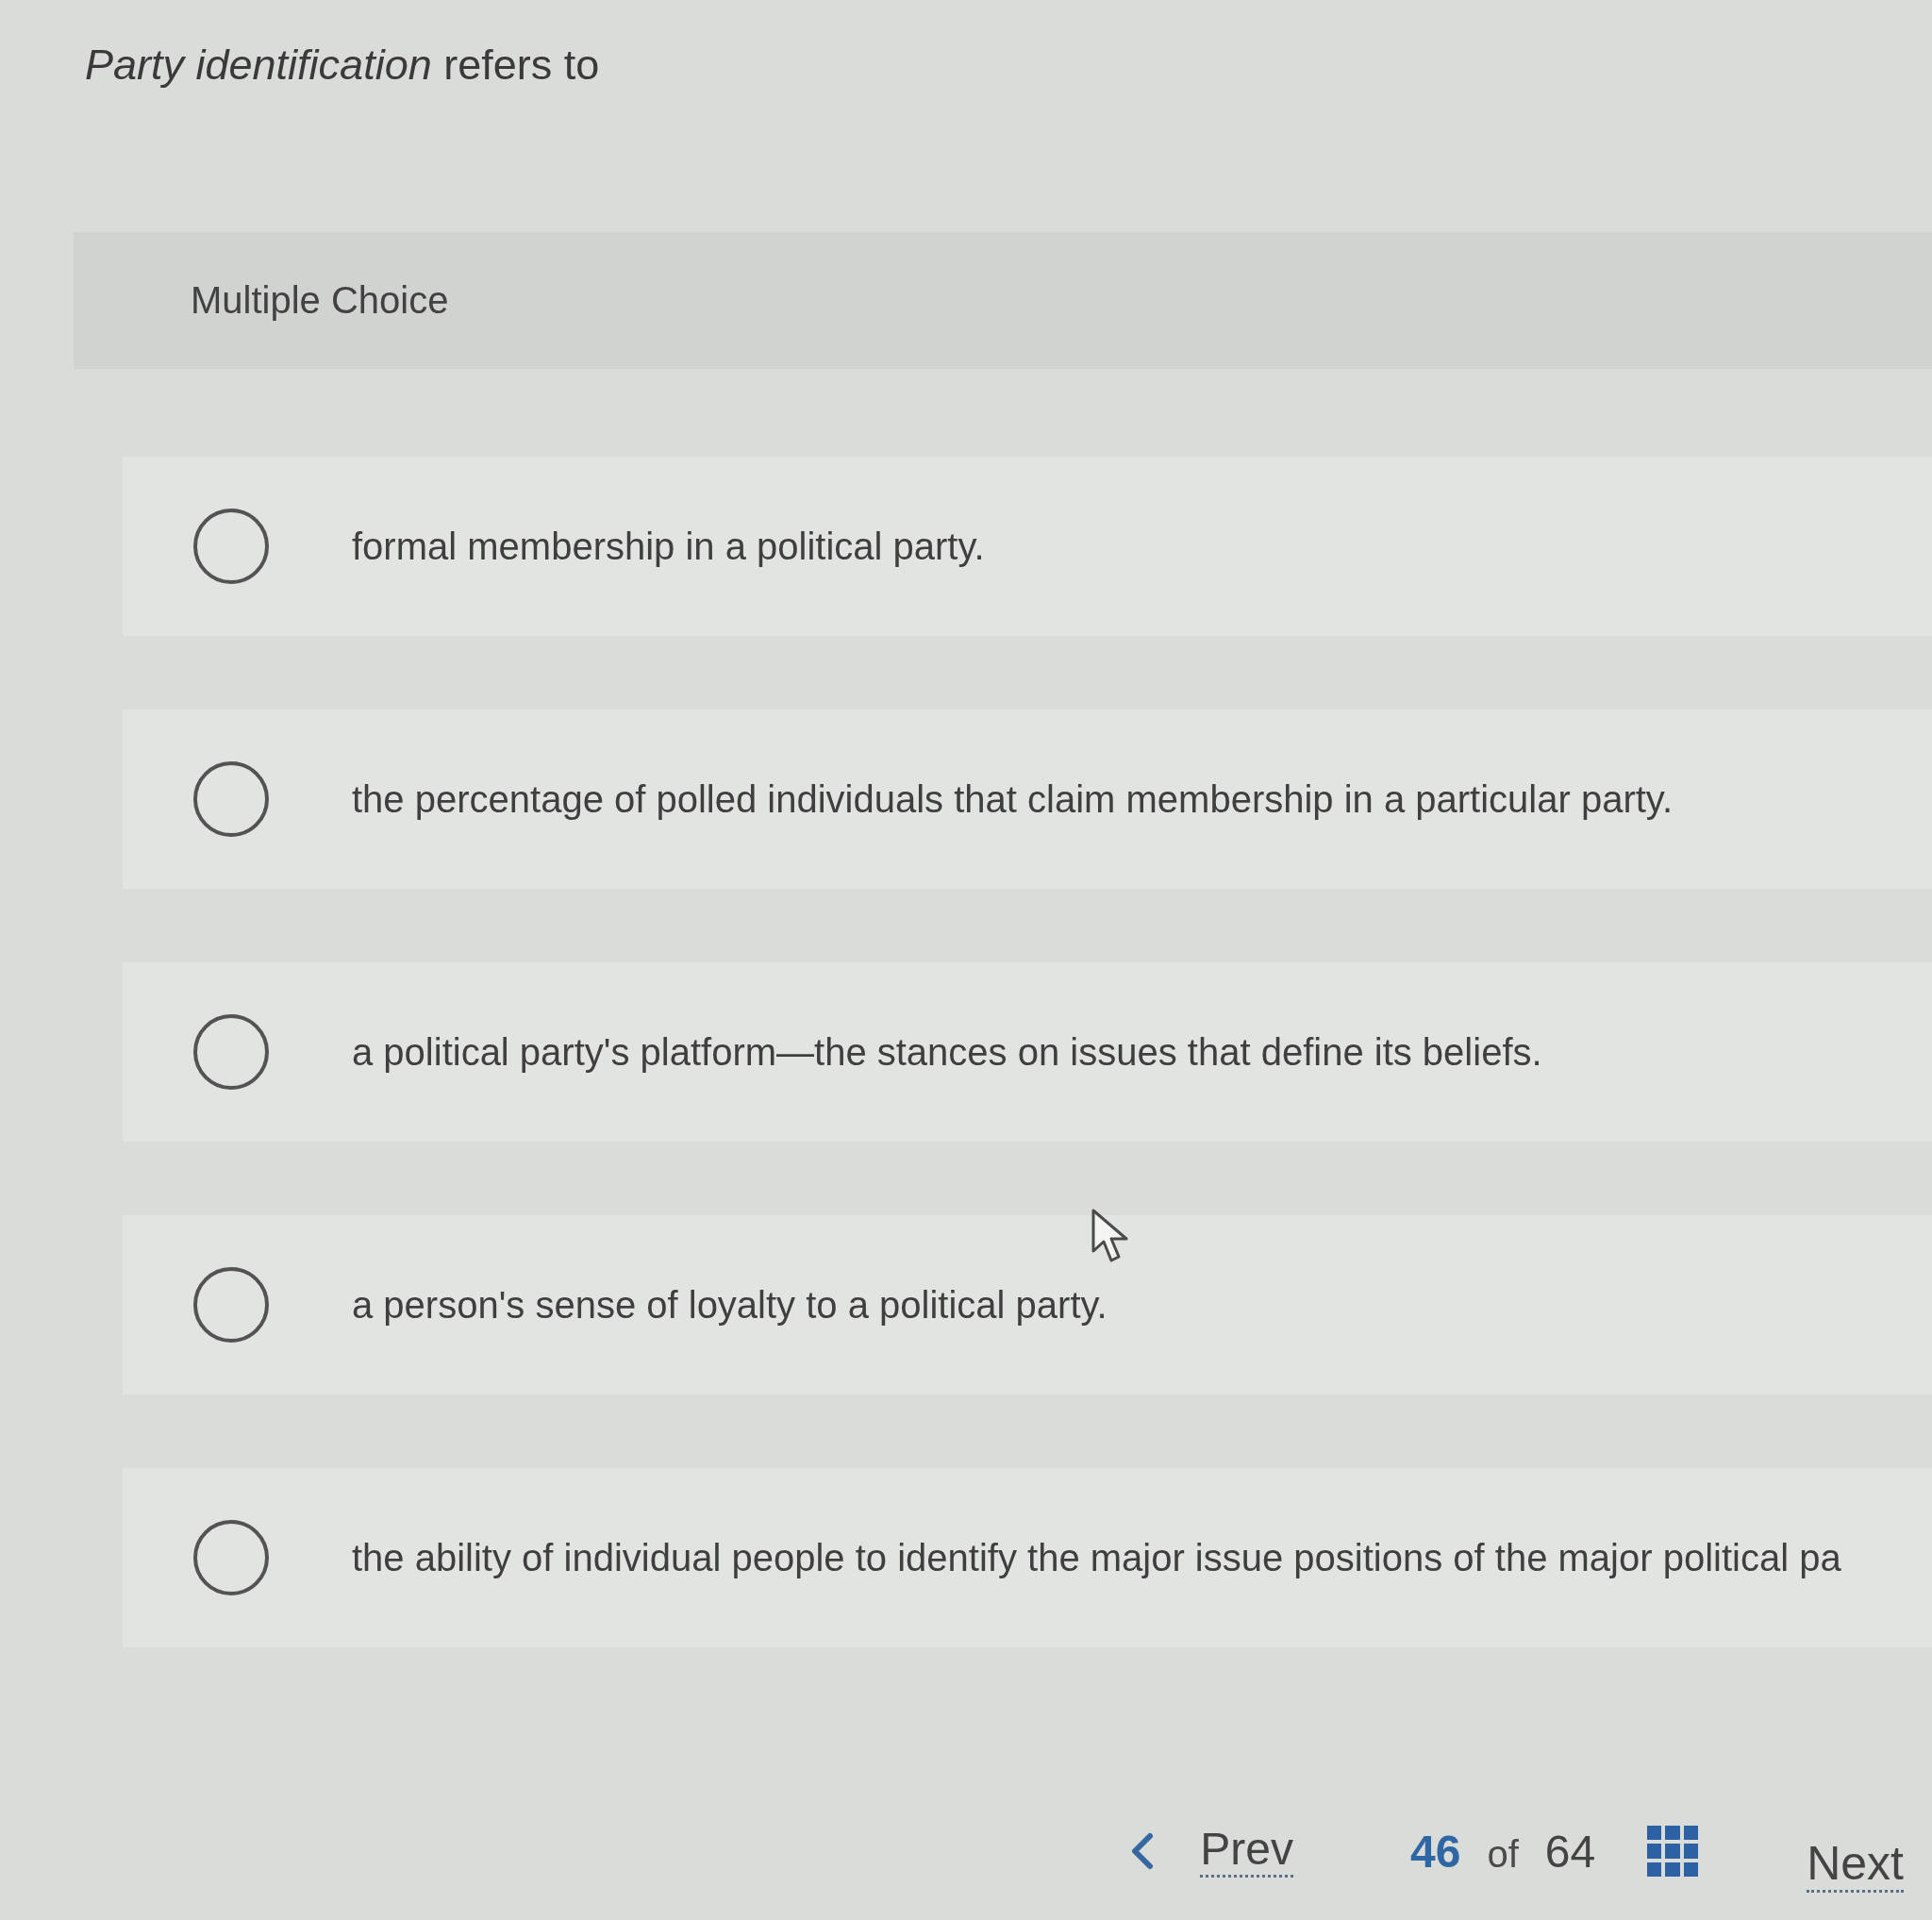  Describe the element at coordinates (320, 300) in the screenshot. I see `question-type-label: Multiple Choice` at that location.